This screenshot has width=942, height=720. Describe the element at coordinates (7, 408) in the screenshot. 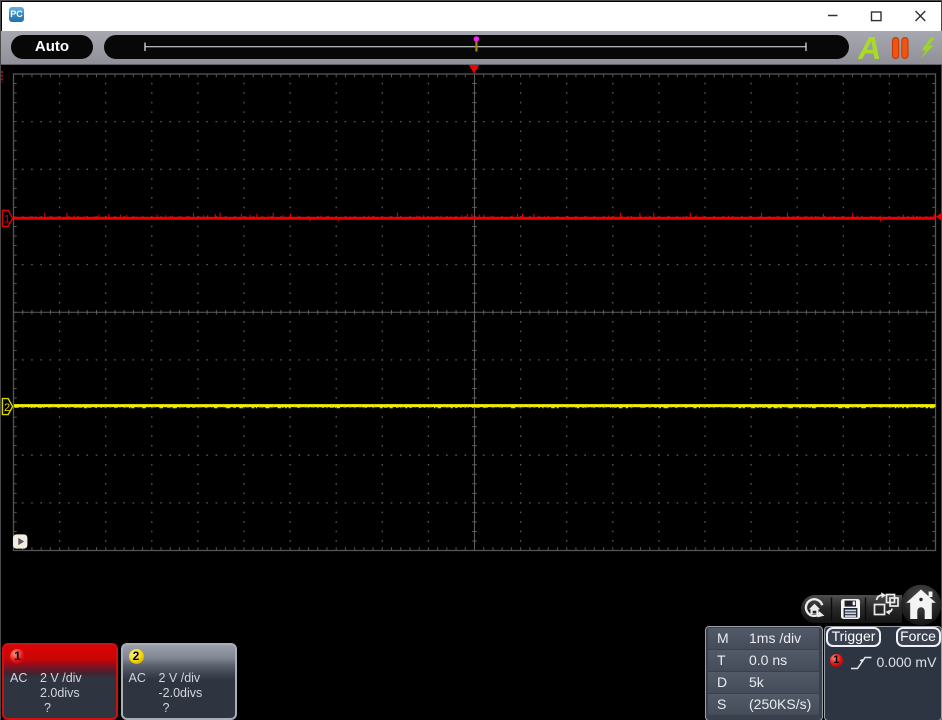

I see `svg-text: 2` at that location.